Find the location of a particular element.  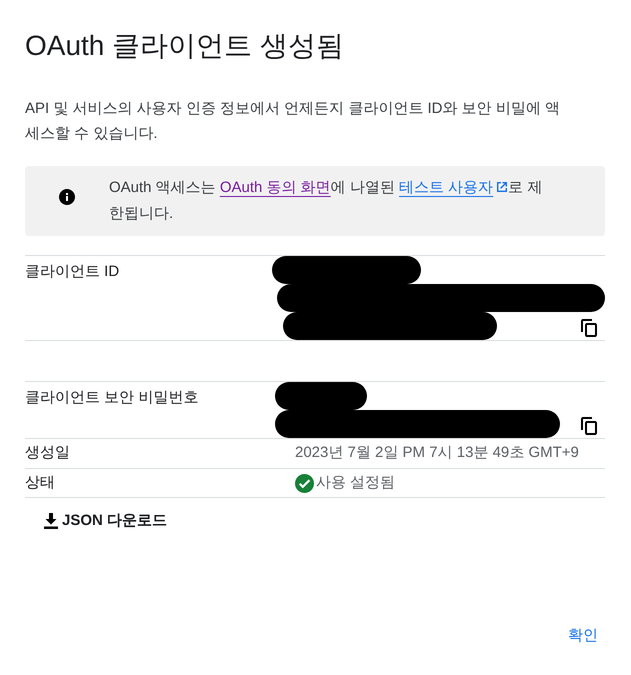

dialog-title: OAuth 클라이언트 생성됨 is located at coordinates (185, 46).